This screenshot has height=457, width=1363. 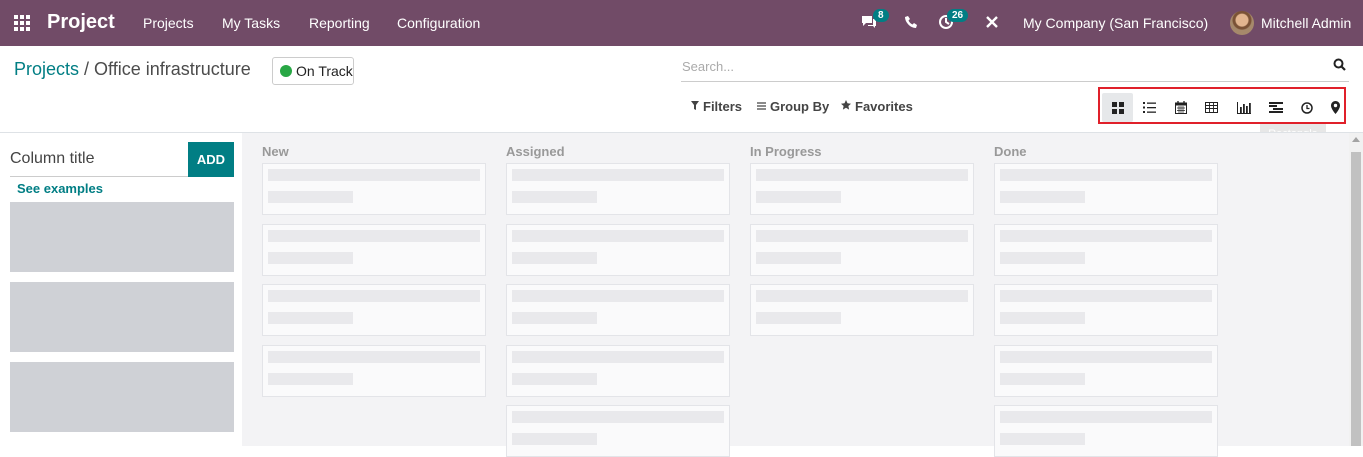 What do you see at coordinates (1149, 107) in the screenshot?
I see `list-view-icon` at bounding box center [1149, 107].